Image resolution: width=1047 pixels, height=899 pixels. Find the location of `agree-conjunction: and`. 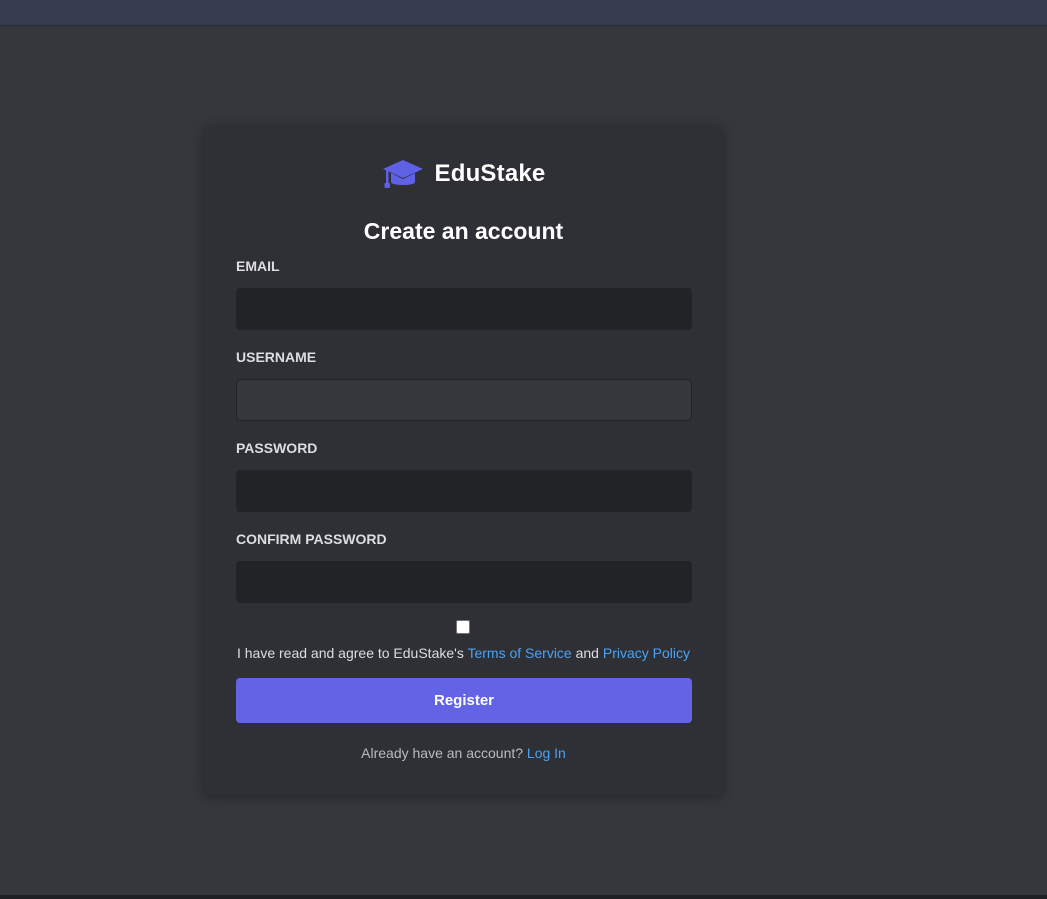

agree-conjunction: and is located at coordinates (587, 653).